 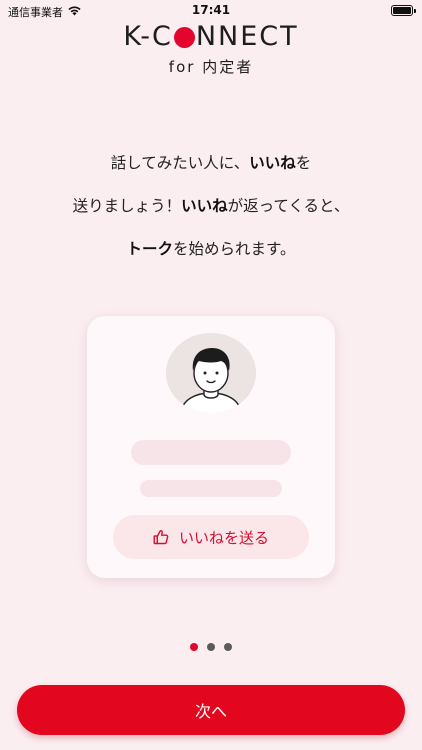 I want to click on avatar-illustration, so click(x=211, y=373).